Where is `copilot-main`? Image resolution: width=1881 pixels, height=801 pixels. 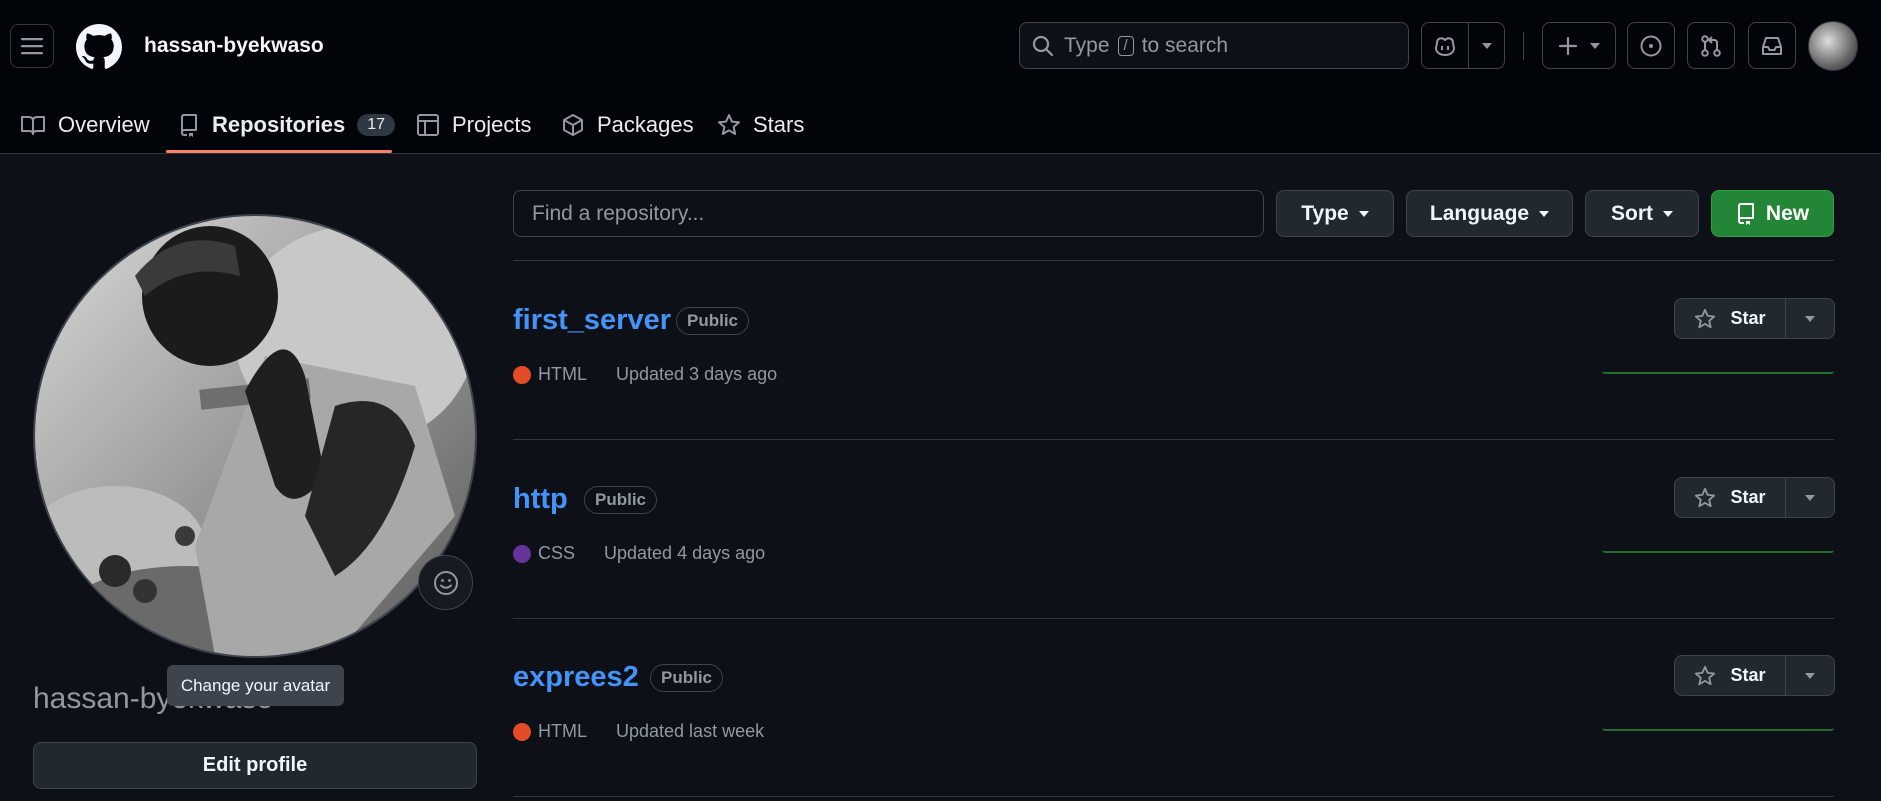
copilot-main is located at coordinates (1445, 45).